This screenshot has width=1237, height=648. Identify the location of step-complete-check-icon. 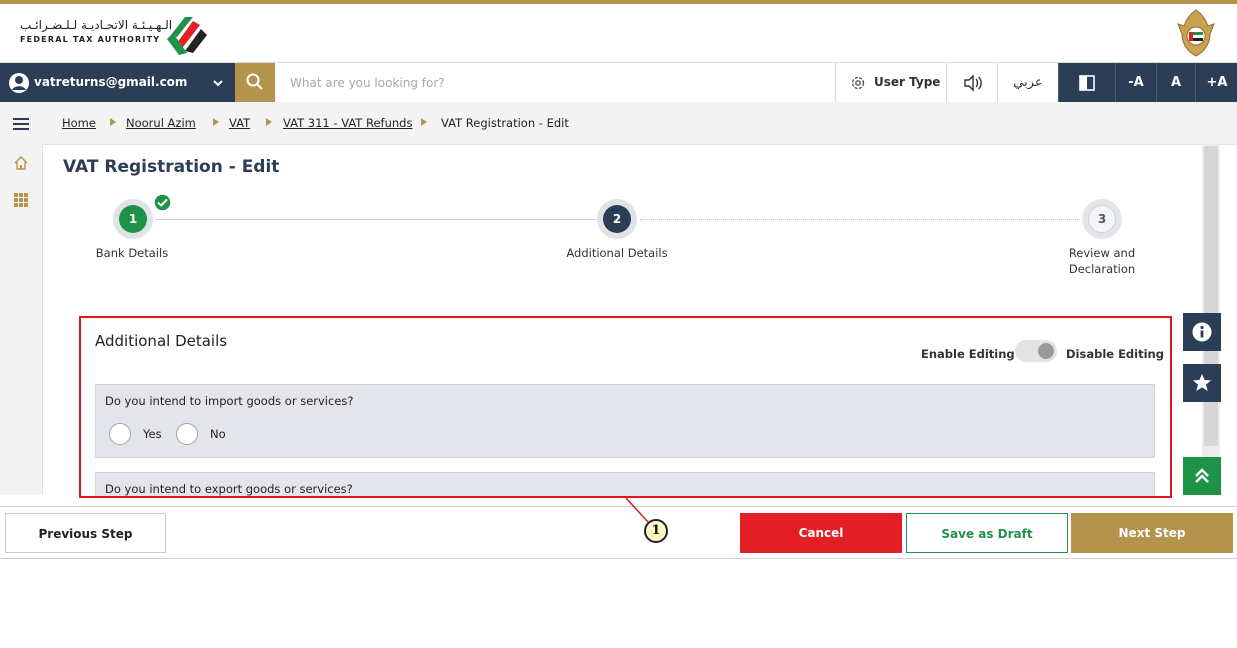
(162, 202).